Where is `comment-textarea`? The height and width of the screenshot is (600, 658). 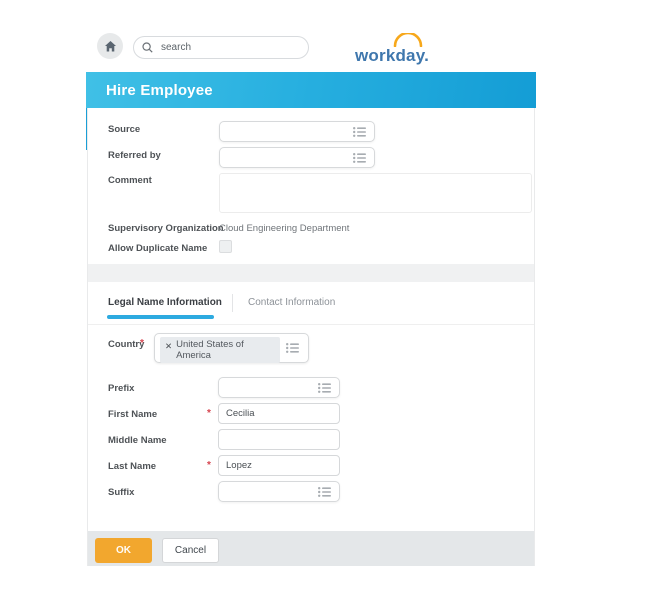 comment-textarea is located at coordinates (375, 193).